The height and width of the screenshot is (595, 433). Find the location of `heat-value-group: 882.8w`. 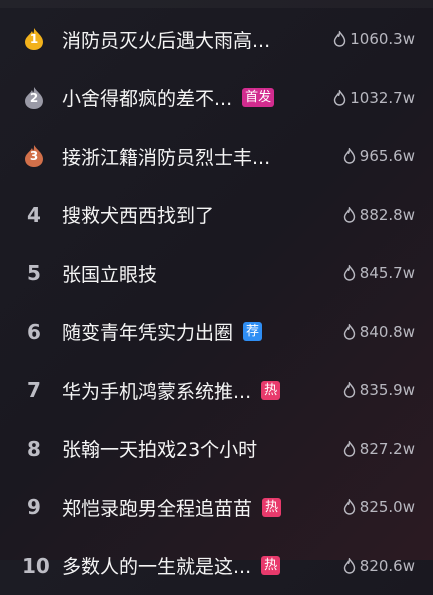

heat-value-group: 882.8w is located at coordinates (379, 215).